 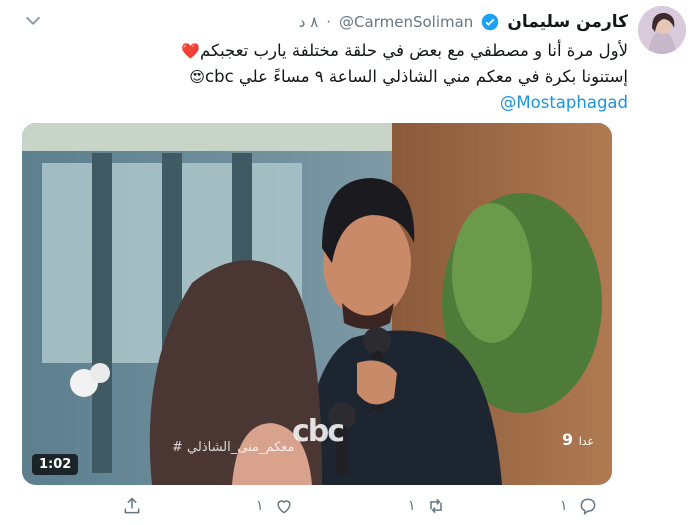 I want to click on share-button, so click(x=132, y=506).